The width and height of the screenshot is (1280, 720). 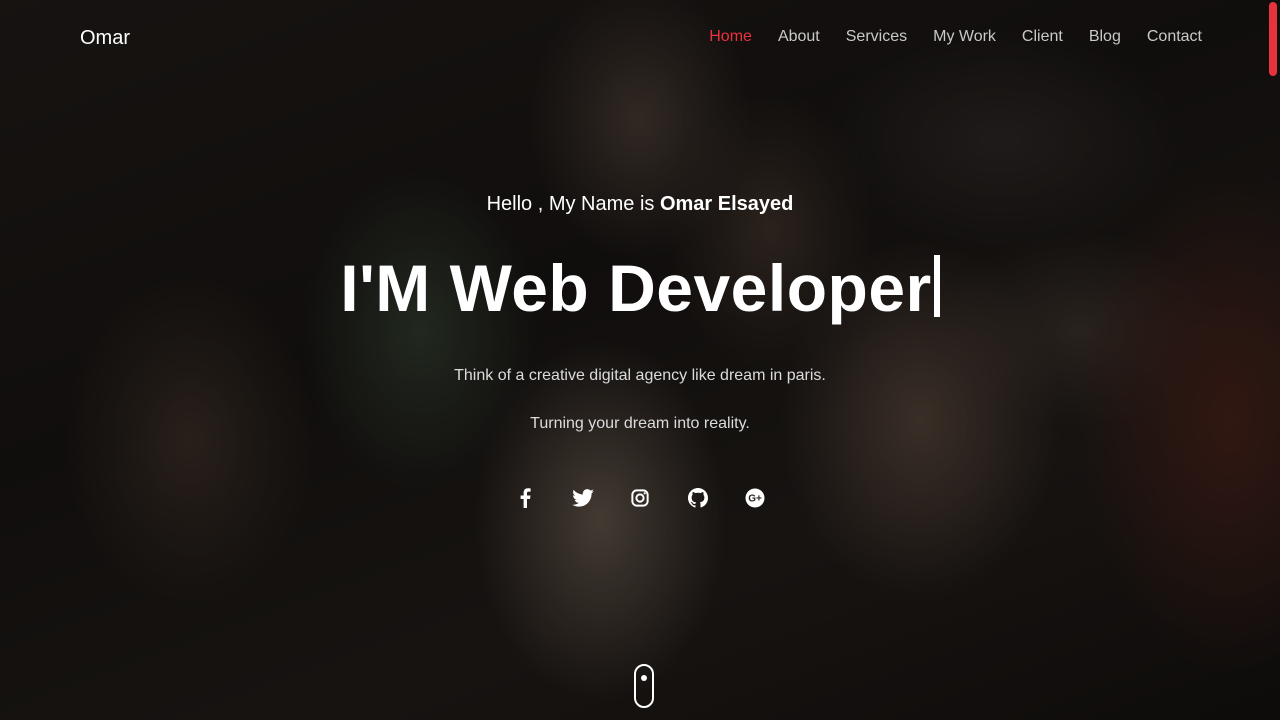 I want to click on nav-item-about: About, so click(x=799, y=37).